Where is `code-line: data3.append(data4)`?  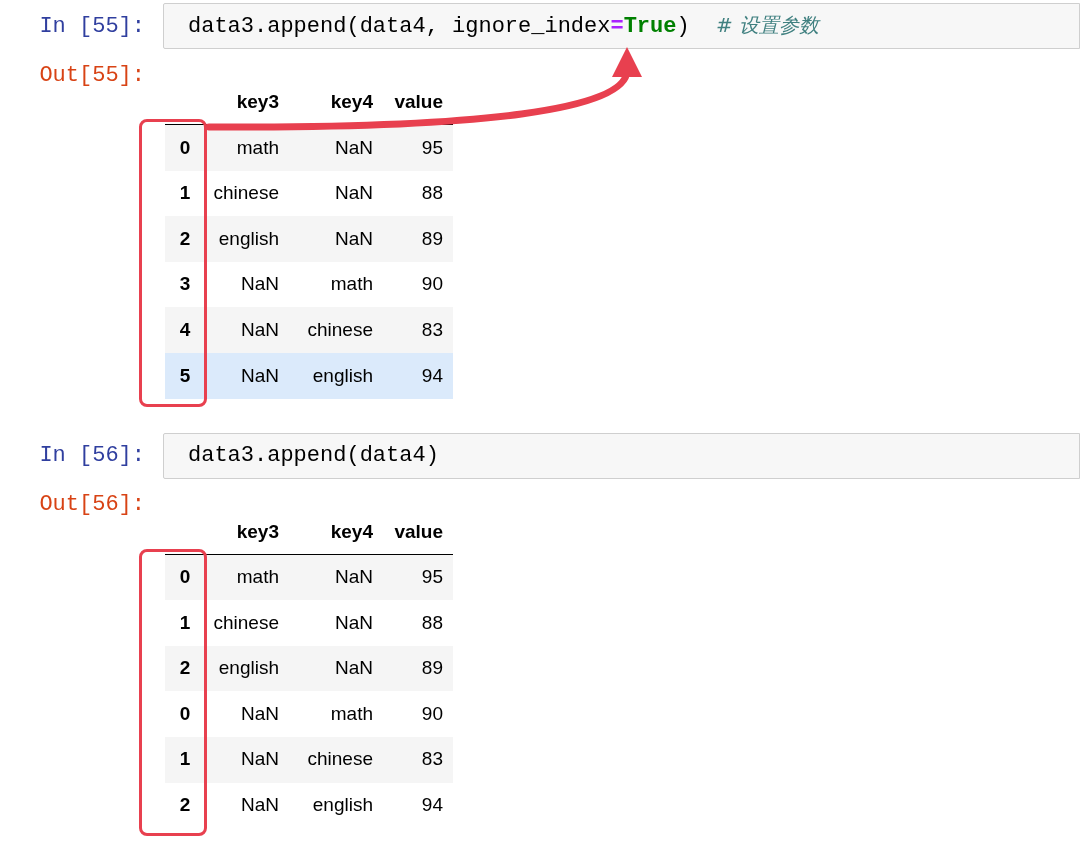 code-line: data3.append(data4) is located at coordinates (313, 456).